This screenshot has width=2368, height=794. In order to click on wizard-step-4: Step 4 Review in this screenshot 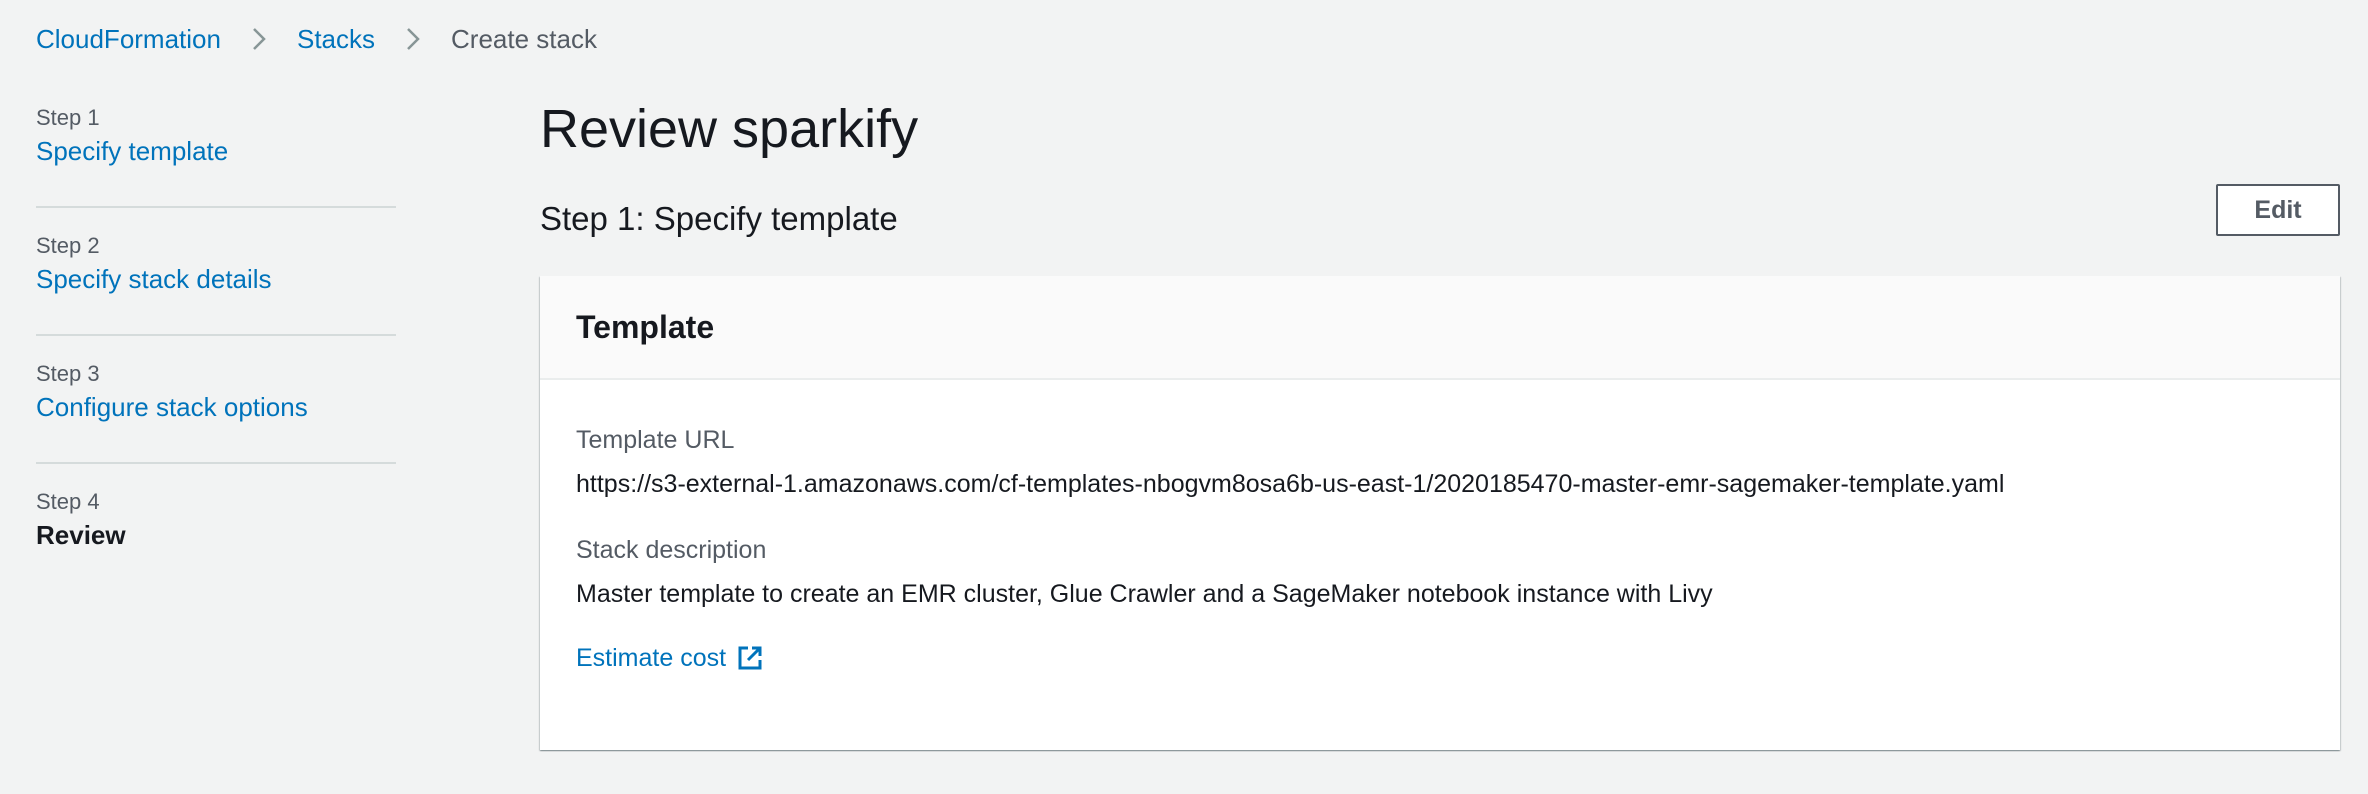, I will do `click(216, 539)`.